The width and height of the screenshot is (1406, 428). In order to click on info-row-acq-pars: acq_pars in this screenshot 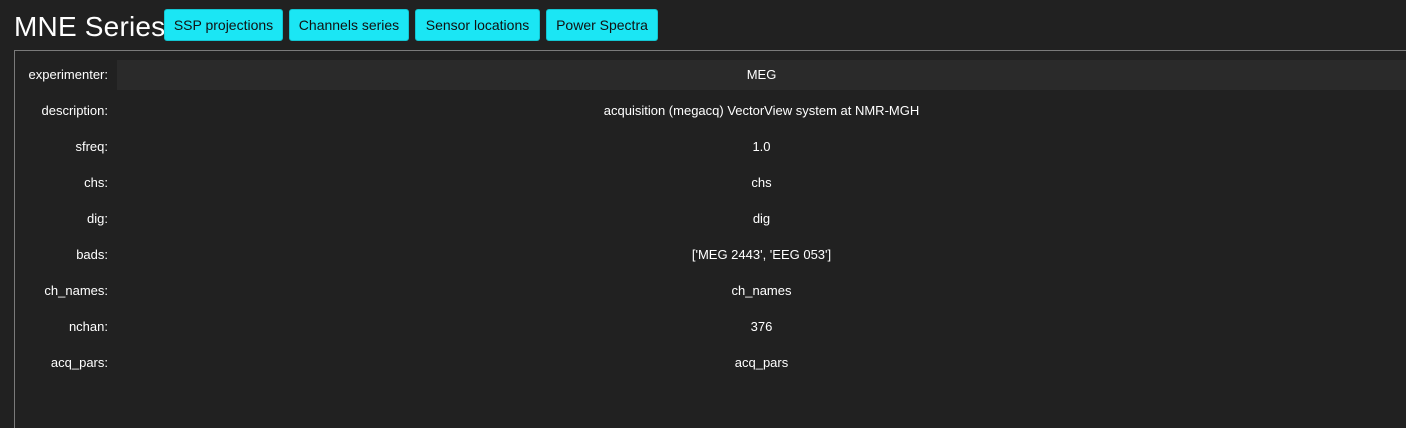, I will do `click(710, 363)`.